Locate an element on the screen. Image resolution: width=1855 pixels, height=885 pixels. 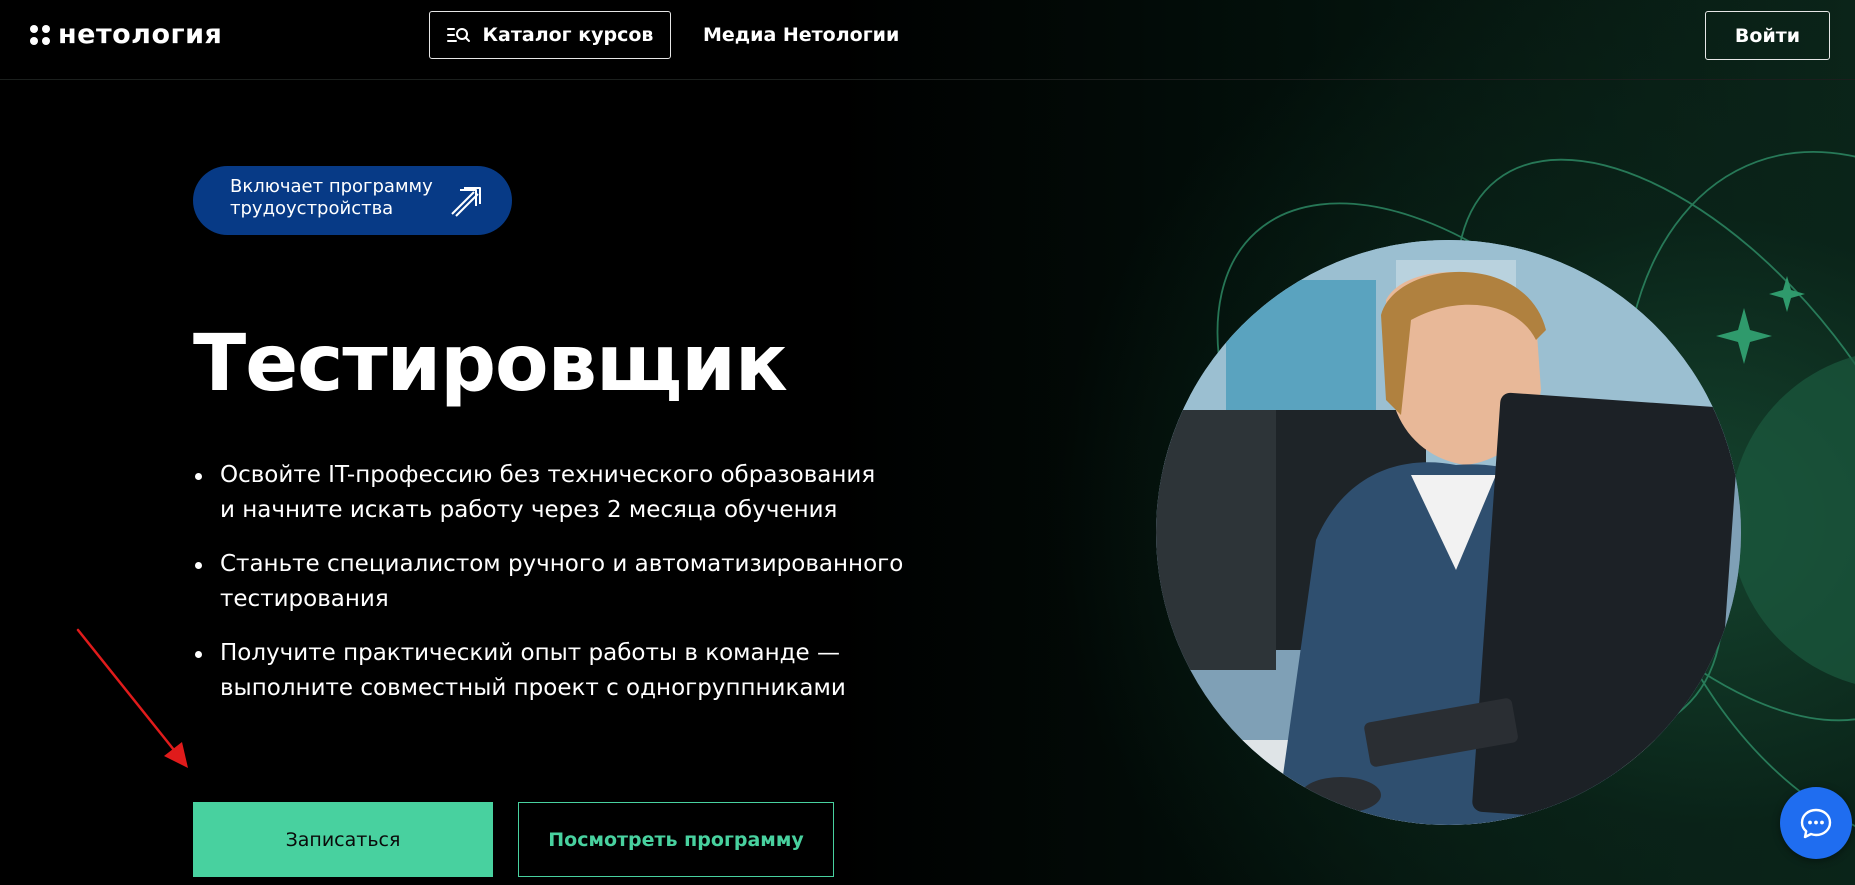
chat-bubble-icon is located at coordinates (1816, 823).